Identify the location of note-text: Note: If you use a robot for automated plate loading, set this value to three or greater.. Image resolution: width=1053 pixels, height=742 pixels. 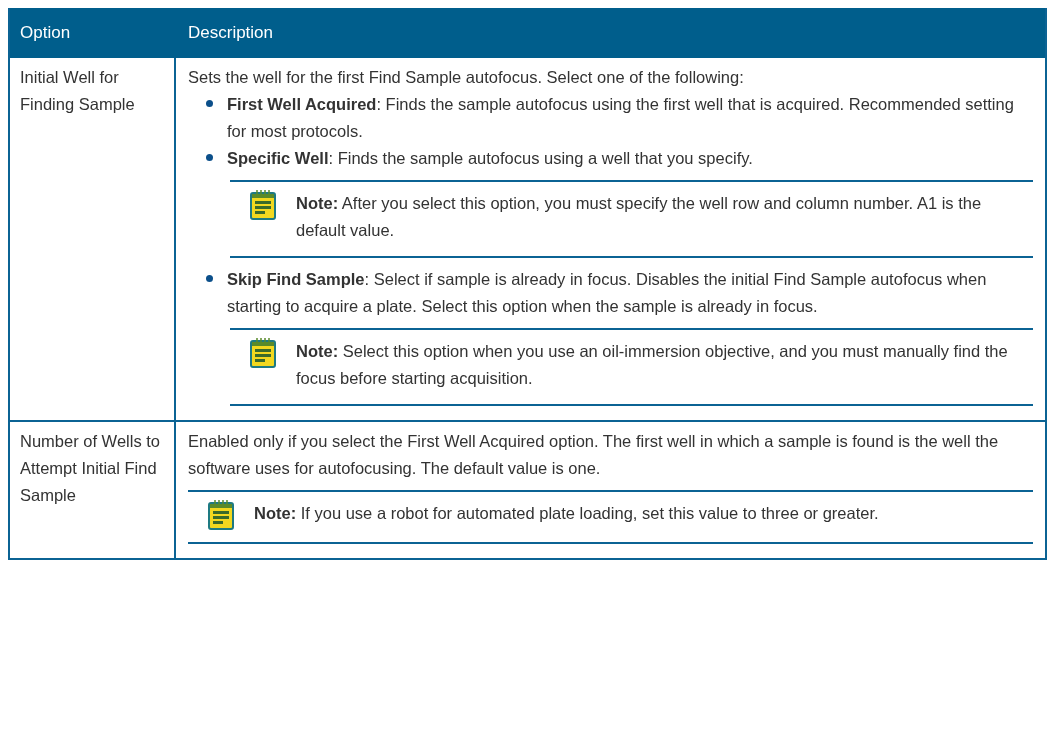
(566, 513).